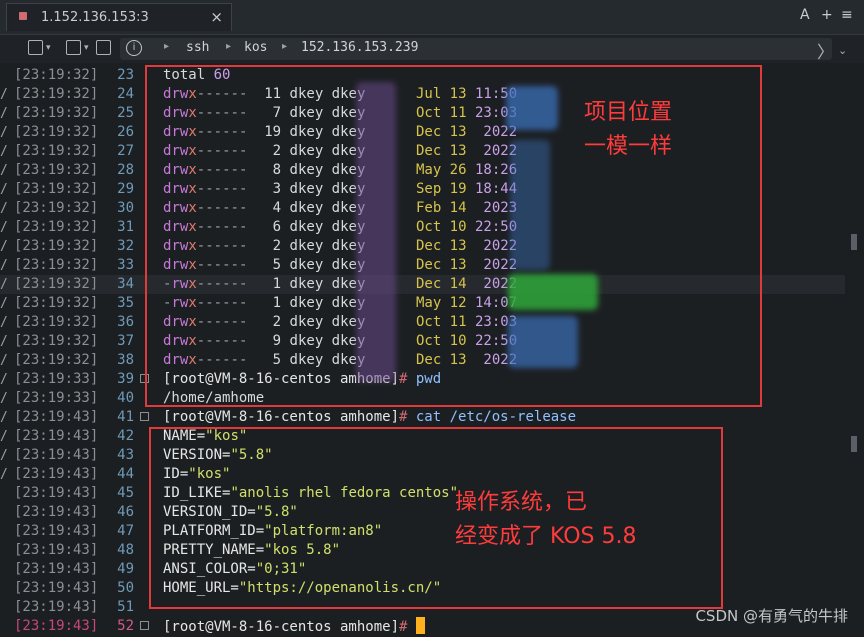 The height and width of the screenshot is (637, 864). What do you see at coordinates (842, 50) in the screenshot?
I see `dropdown-icon: ⌄` at bounding box center [842, 50].